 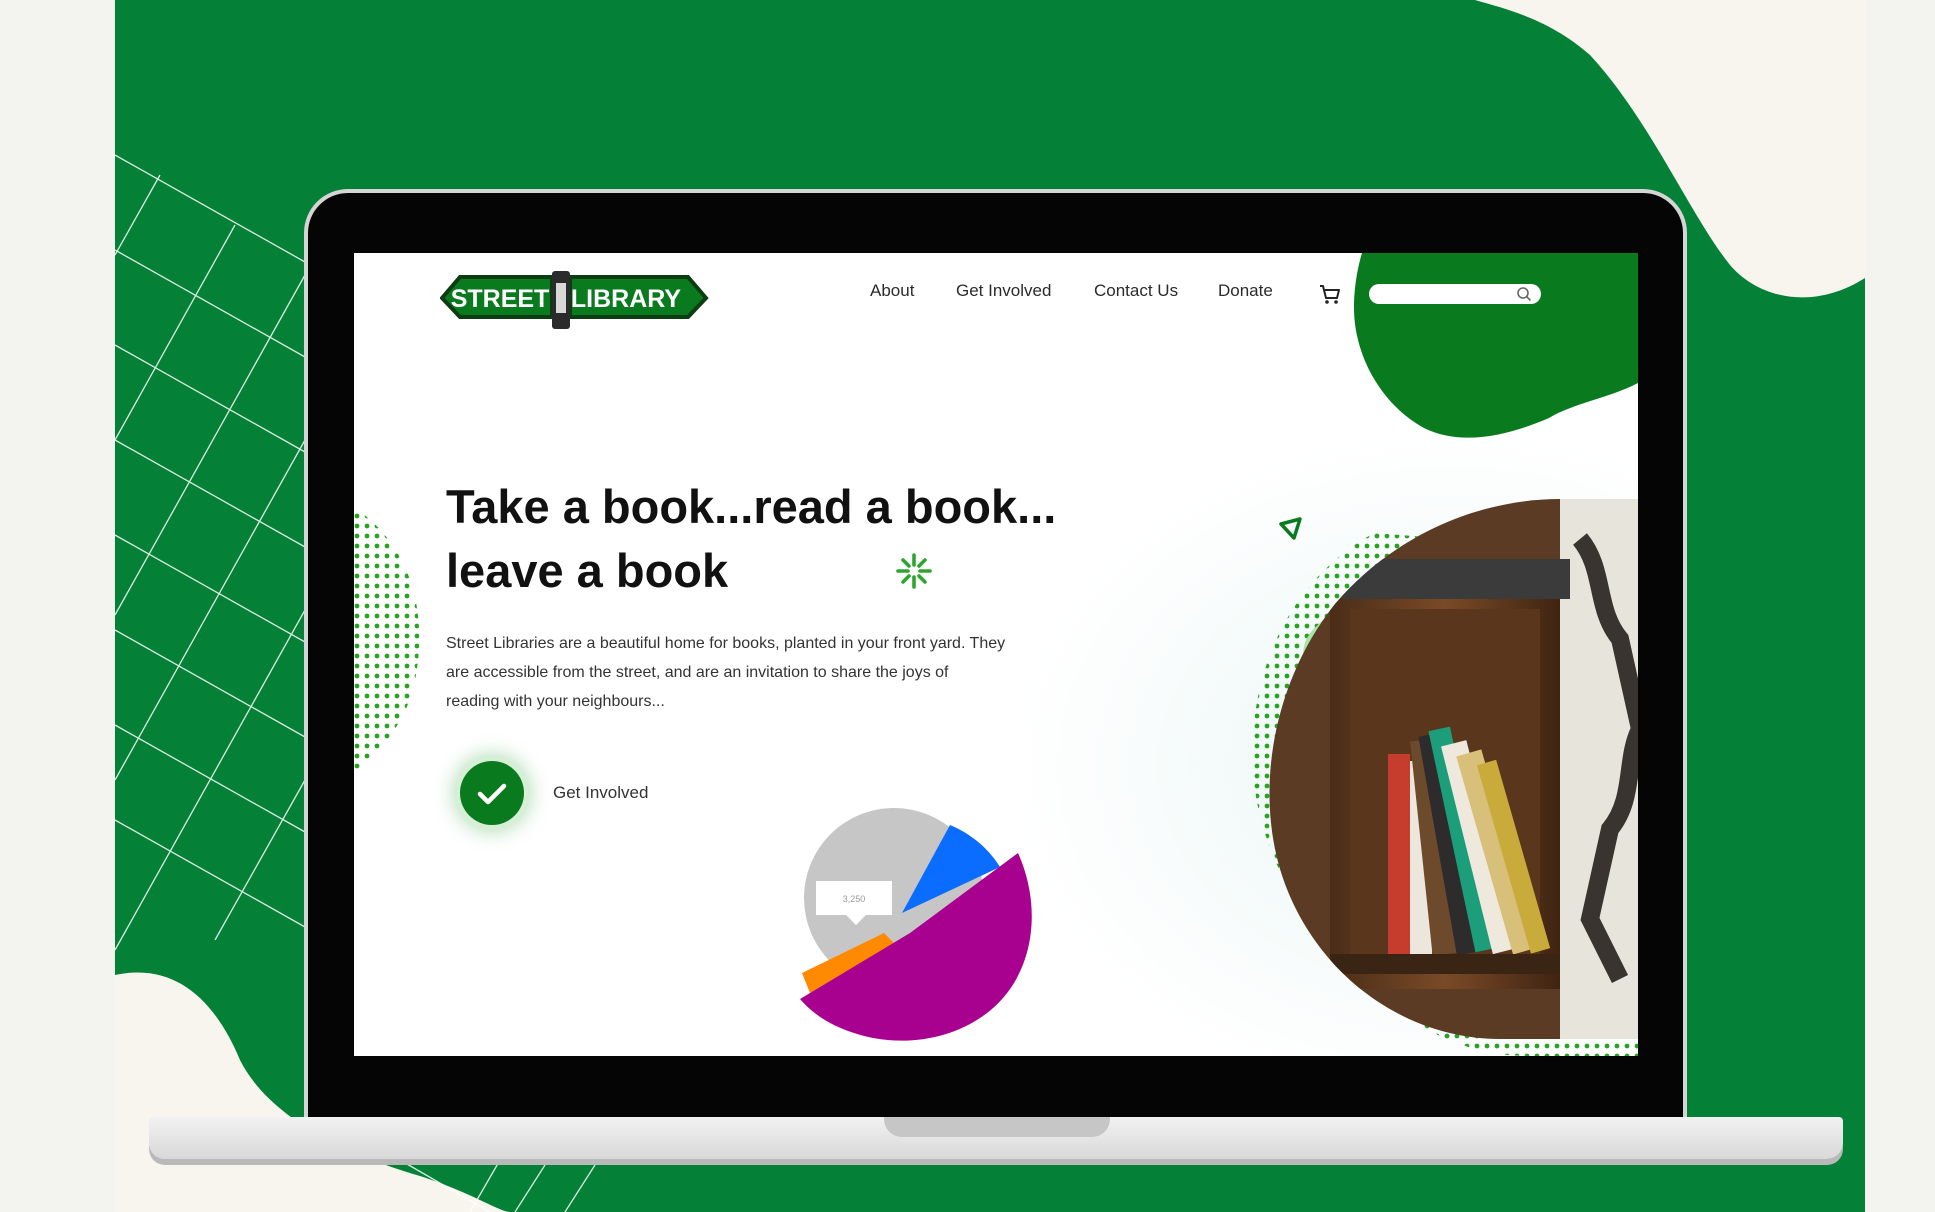 I want to click on background-left-strip, so click(x=57, y=606).